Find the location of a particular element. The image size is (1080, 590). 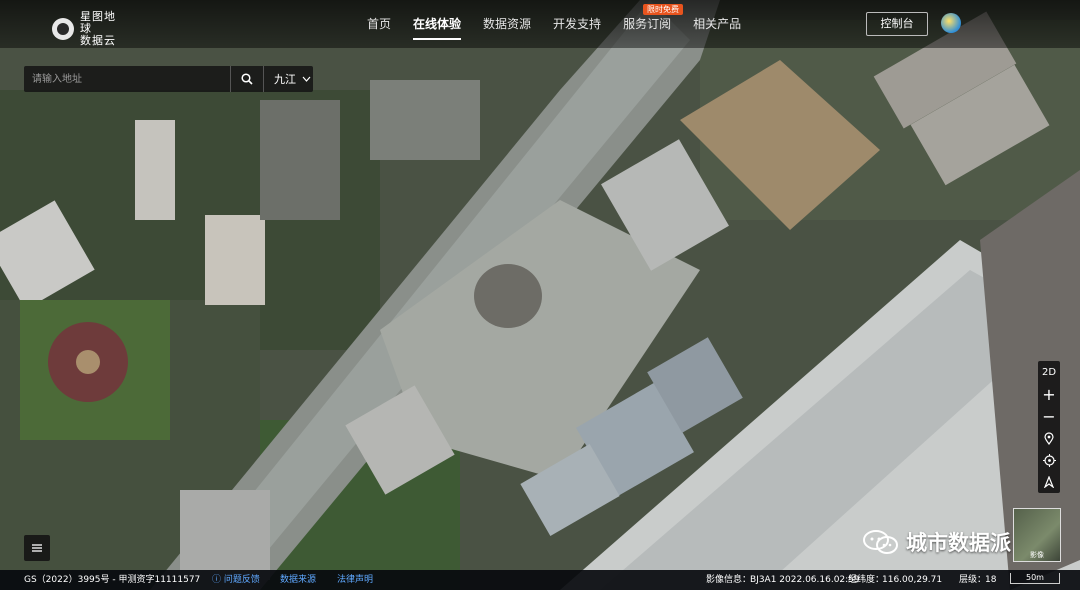

layer-switch-label: 影像 is located at coordinates (1037, 555).